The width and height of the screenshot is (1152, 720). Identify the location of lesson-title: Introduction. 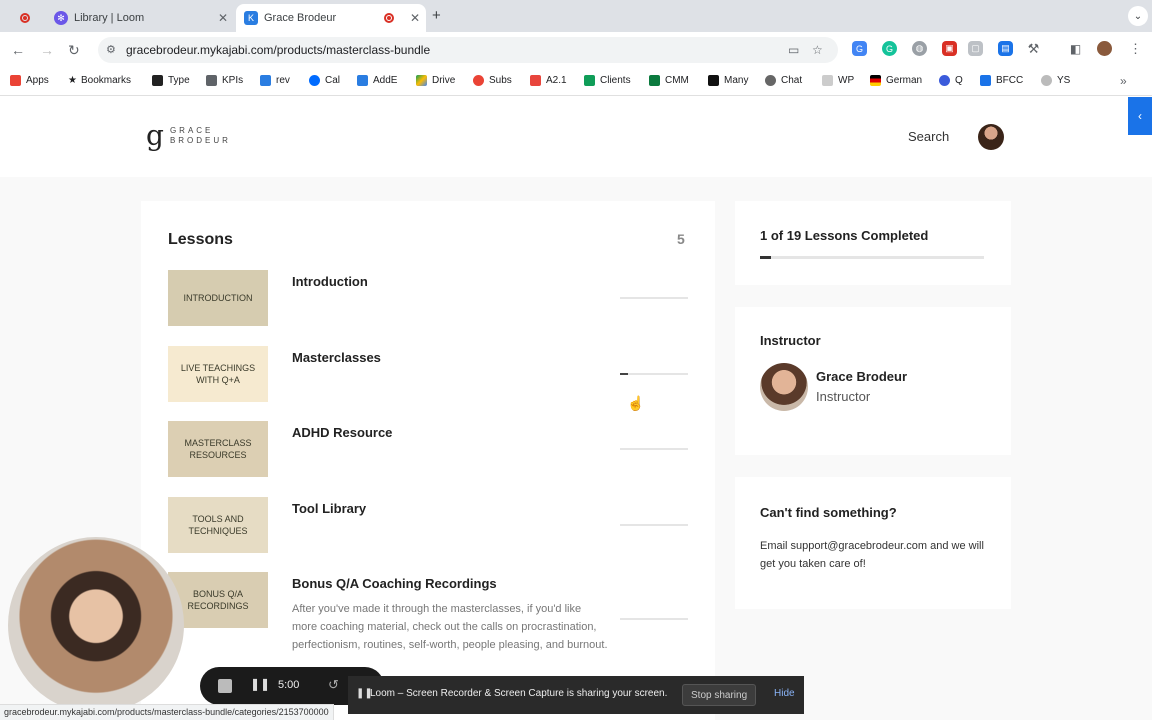
(330, 281).